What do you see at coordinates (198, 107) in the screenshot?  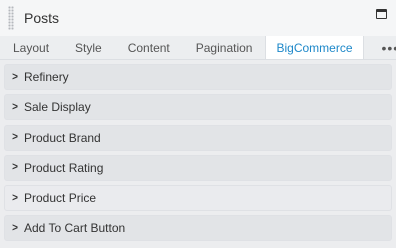 I see `section-sale-display: > Sale Display` at bounding box center [198, 107].